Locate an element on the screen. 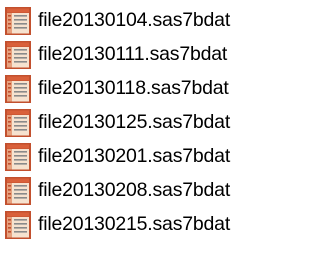 Image resolution: width=320 pixels, height=258 pixels. file-name: file20130125.sas7bdat is located at coordinates (134, 122).